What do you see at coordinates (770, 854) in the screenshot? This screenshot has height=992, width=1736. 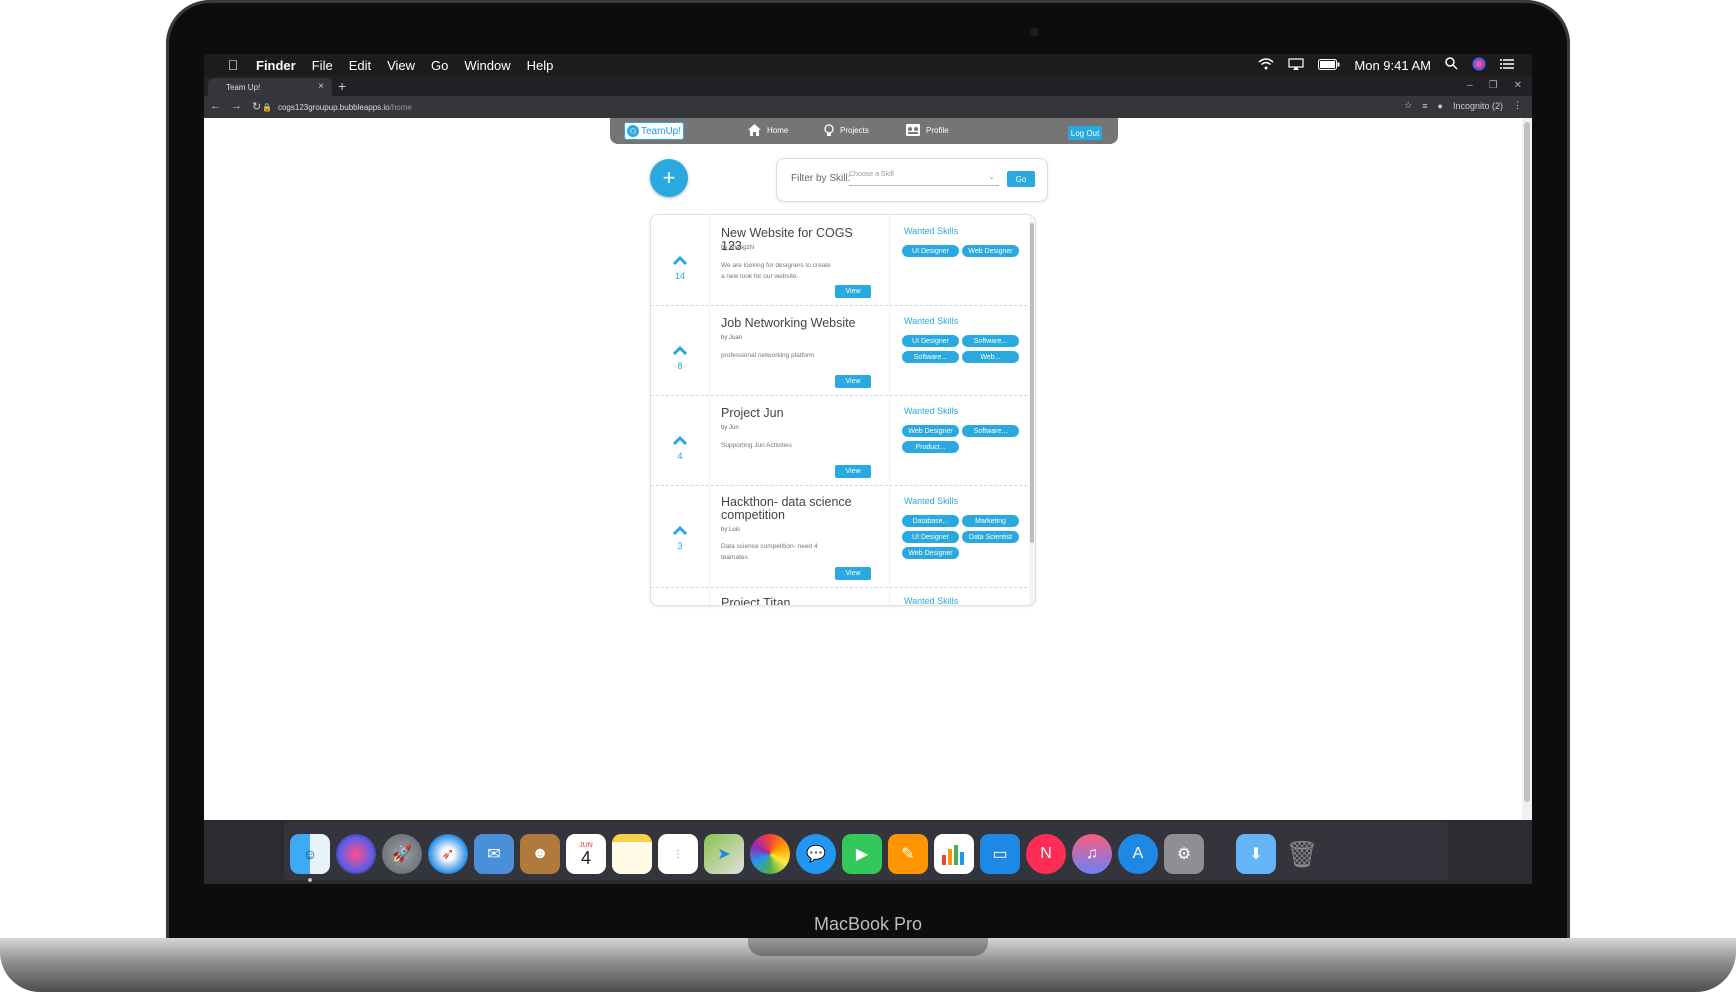 I see `photos-icon` at bounding box center [770, 854].